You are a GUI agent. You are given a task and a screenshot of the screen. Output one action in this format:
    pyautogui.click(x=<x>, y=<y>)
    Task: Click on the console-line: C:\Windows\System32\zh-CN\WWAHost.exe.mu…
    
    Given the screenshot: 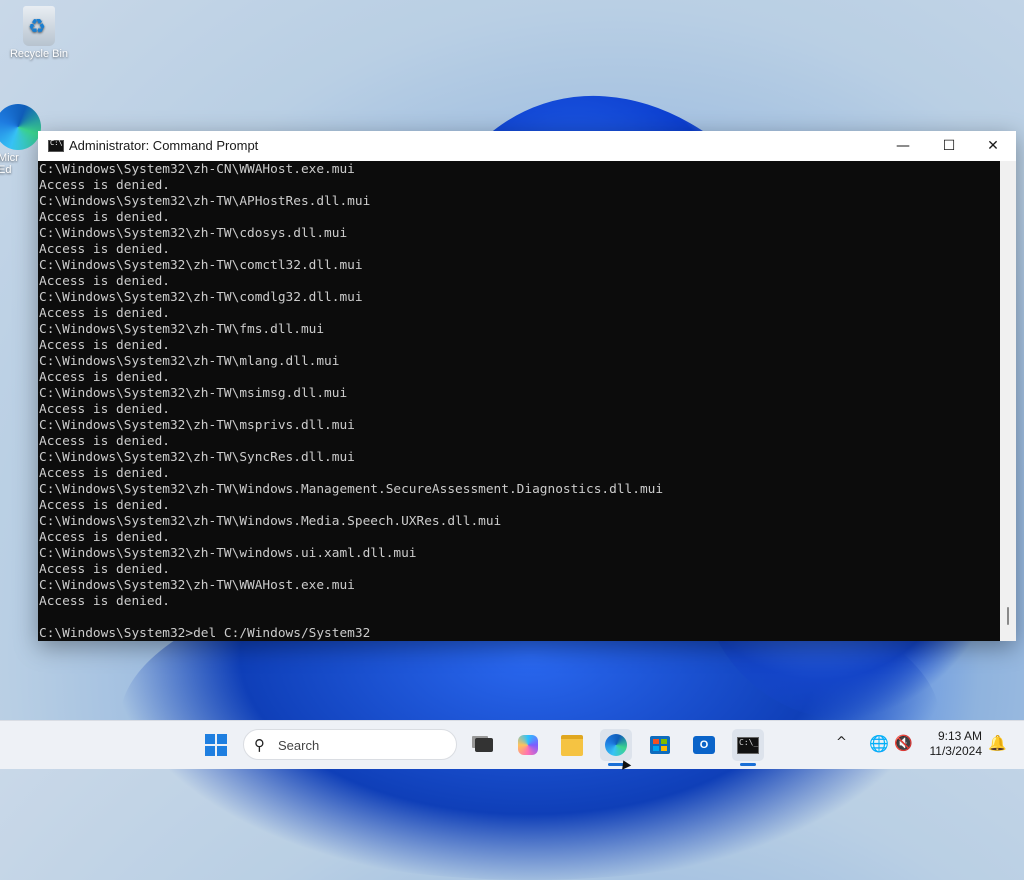 What is the action you would take?
    pyautogui.click(x=197, y=169)
    